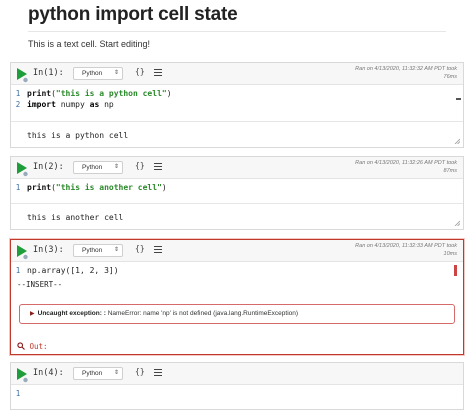 The width and height of the screenshot is (474, 415). I want to click on line-number: 2, so click(18, 104).